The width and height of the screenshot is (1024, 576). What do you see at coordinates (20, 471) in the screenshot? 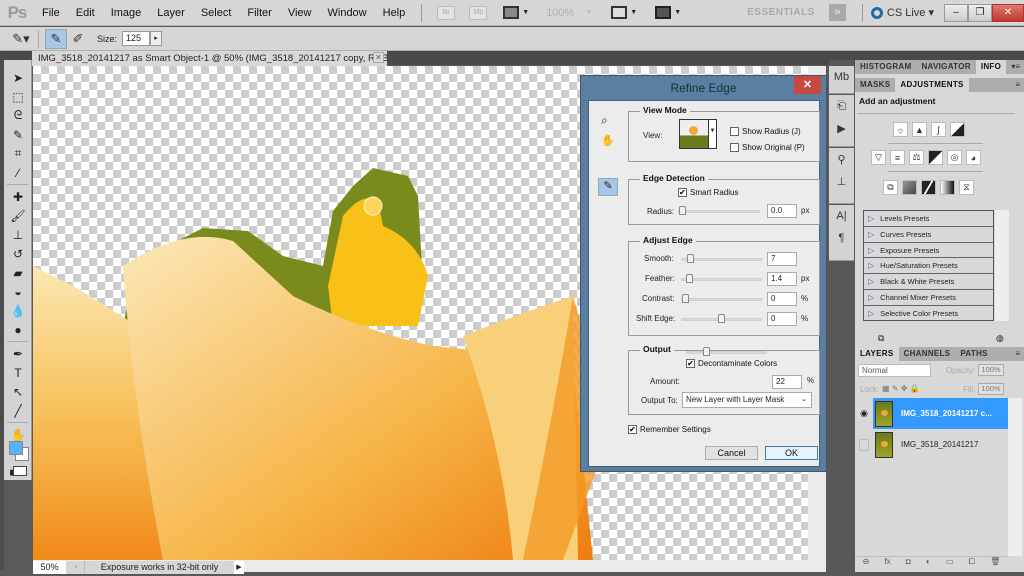
I see `quick-mask-icon` at bounding box center [20, 471].